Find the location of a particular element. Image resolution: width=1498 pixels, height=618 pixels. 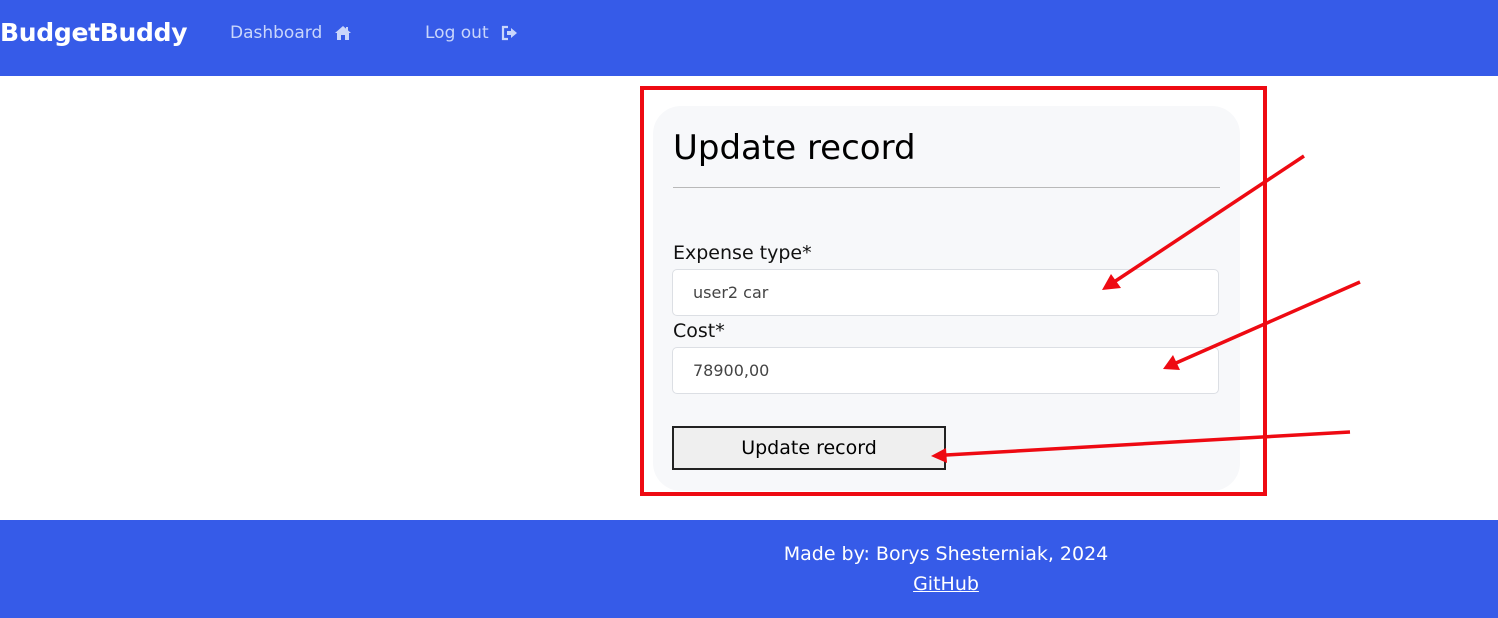

page-title: Update record is located at coordinates (794, 148).